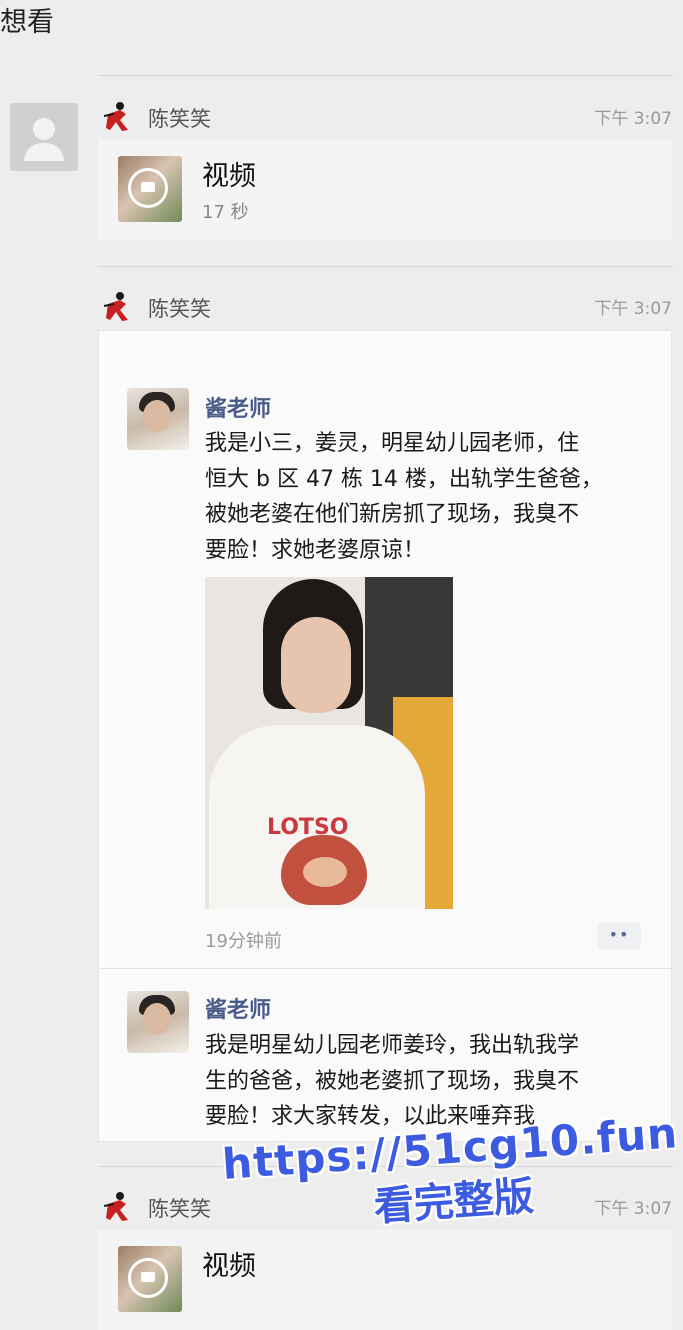  What do you see at coordinates (243, 941) in the screenshot?
I see `post-time-ago: 19分钟前` at bounding box center [243, 941].